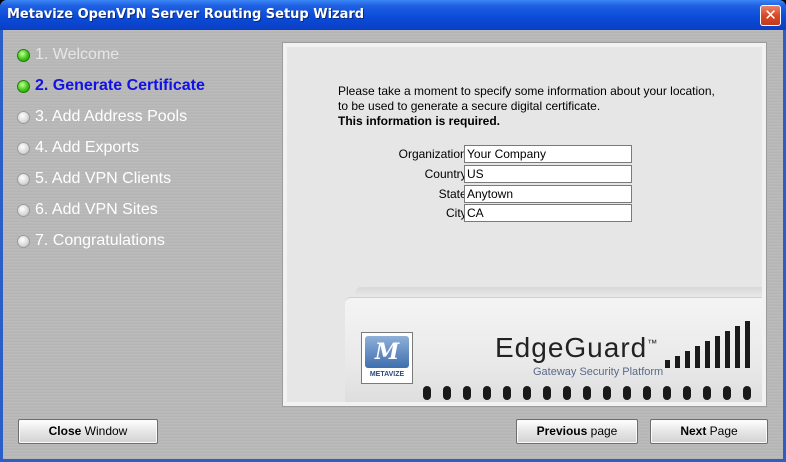 Image resolution: width=786 pixels, height=462 pixels. What do you see at coordinates (65, 431) in the screenshot?
I see `button-label-bold: Close` at bounding box center [65, 431].